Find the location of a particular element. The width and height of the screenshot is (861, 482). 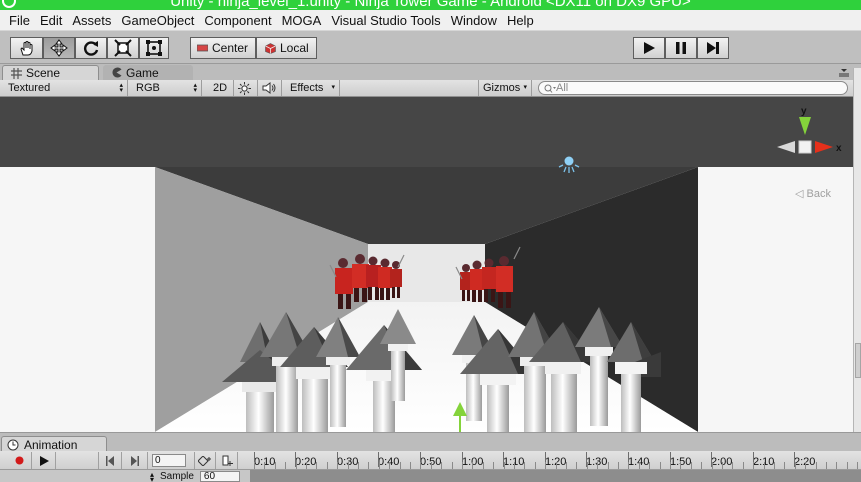

prev-keyframe-button is located at coordinates (110, 460).